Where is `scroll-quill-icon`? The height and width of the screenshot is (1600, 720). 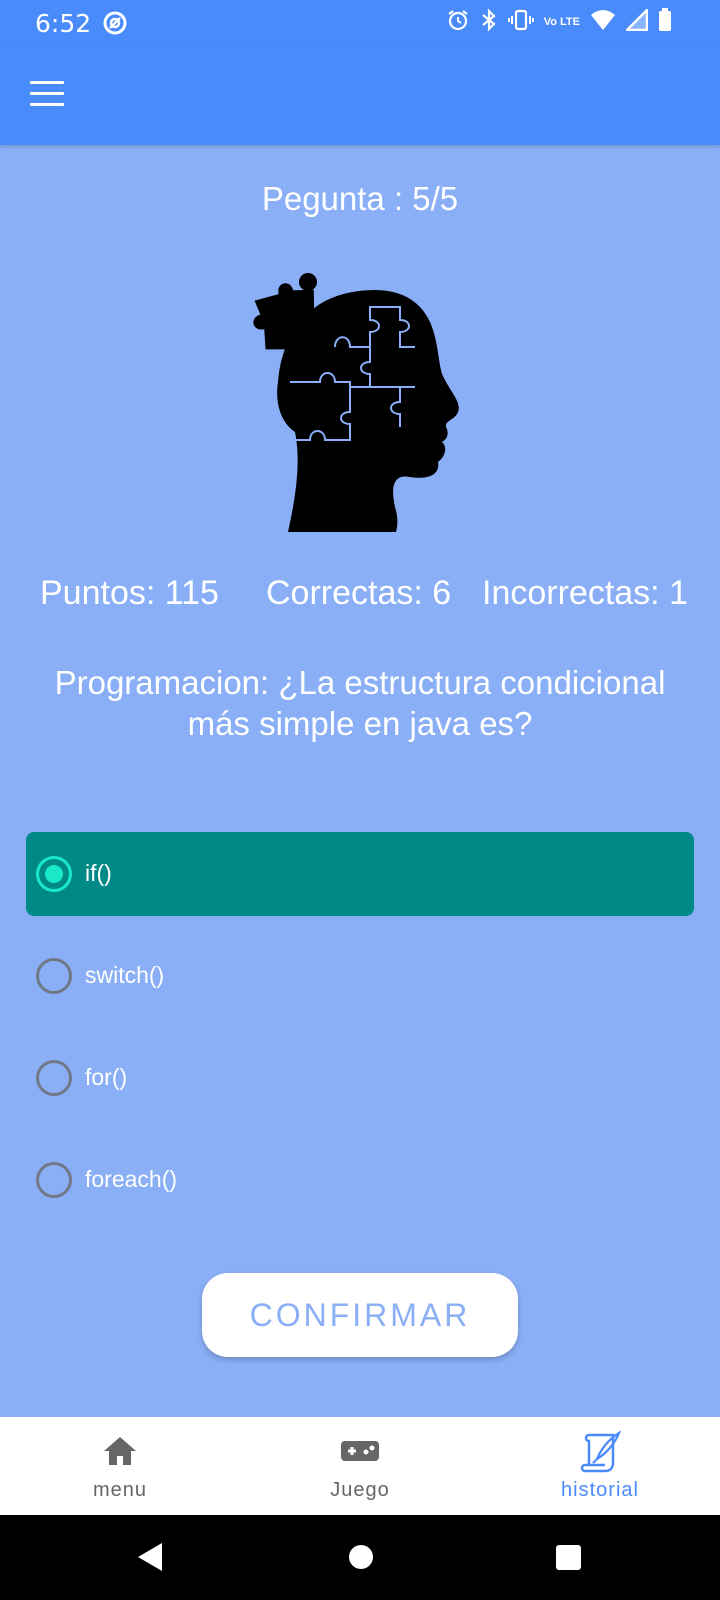
scroll-quill-icon is located at coordinates (600, 1454).